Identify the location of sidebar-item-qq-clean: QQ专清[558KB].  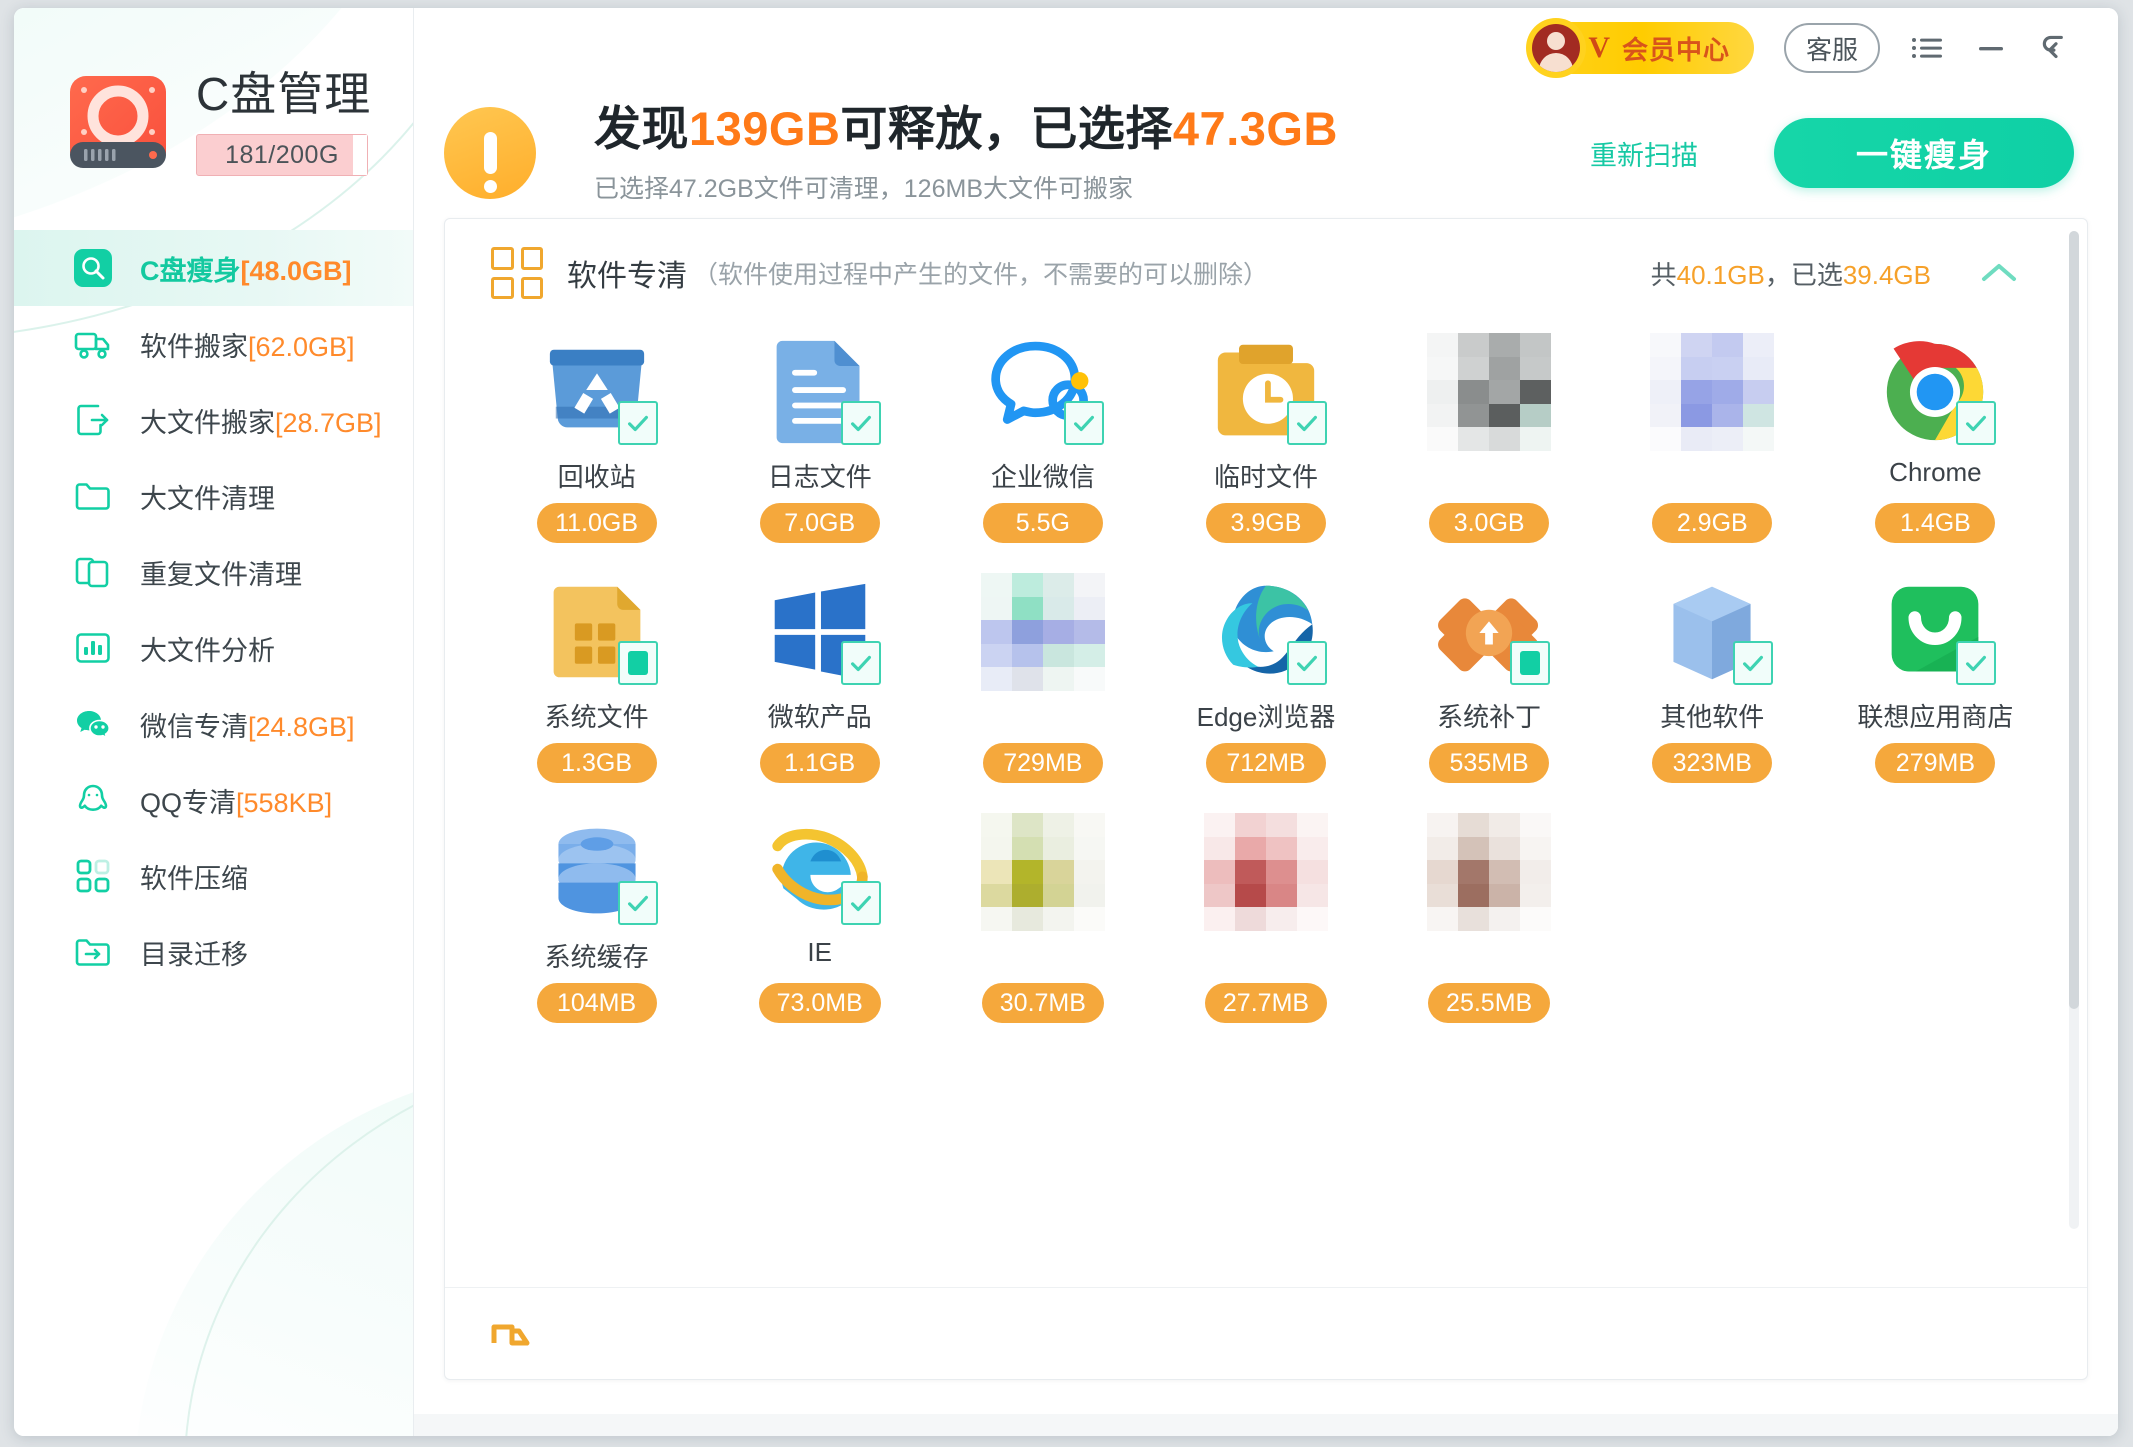
(213, 800).